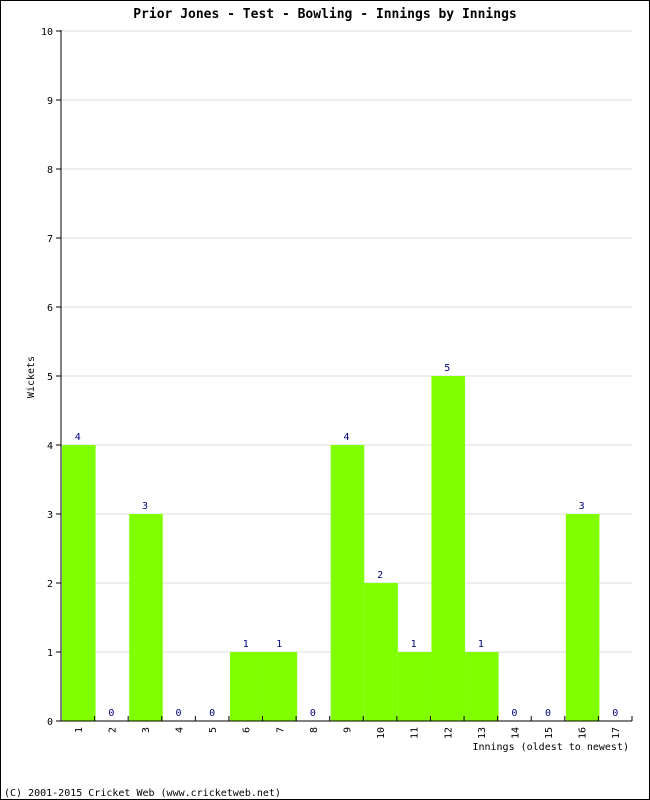  Describe the element at coordinates (50, 239) in the screenshot. I see `y-tick-label-7: 7` at that location.